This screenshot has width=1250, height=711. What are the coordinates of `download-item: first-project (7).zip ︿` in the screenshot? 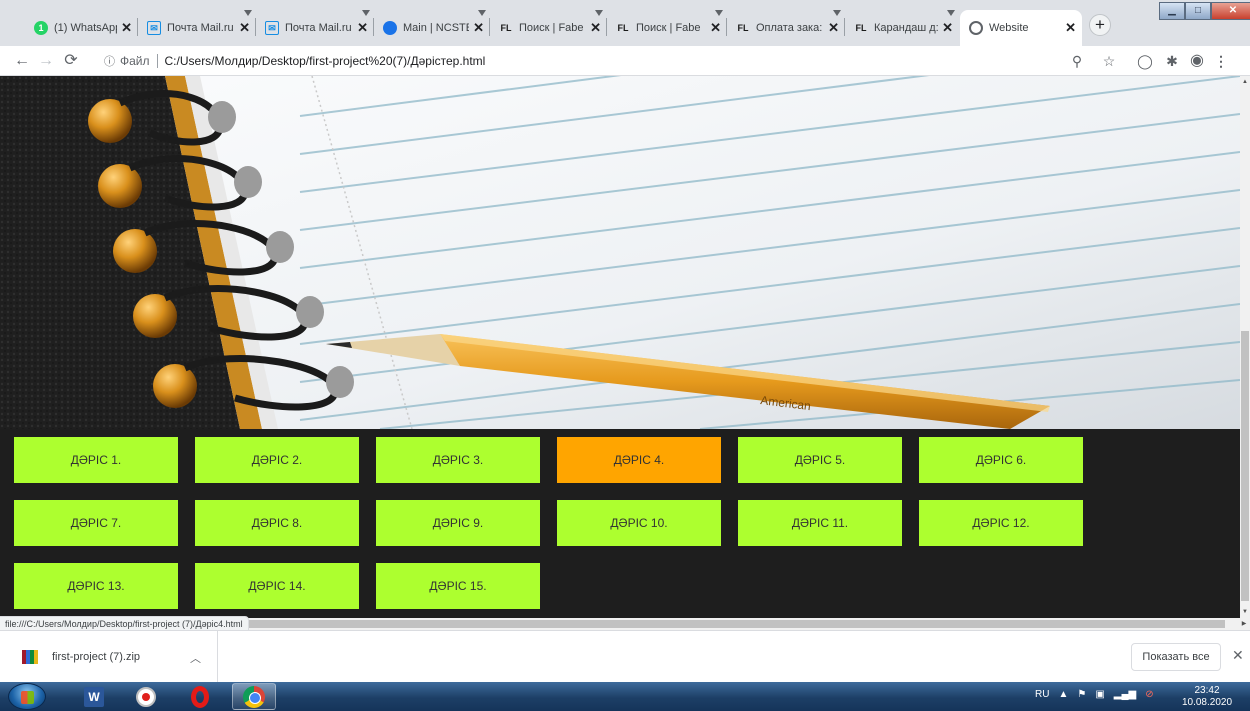 It's located at (109, 657).